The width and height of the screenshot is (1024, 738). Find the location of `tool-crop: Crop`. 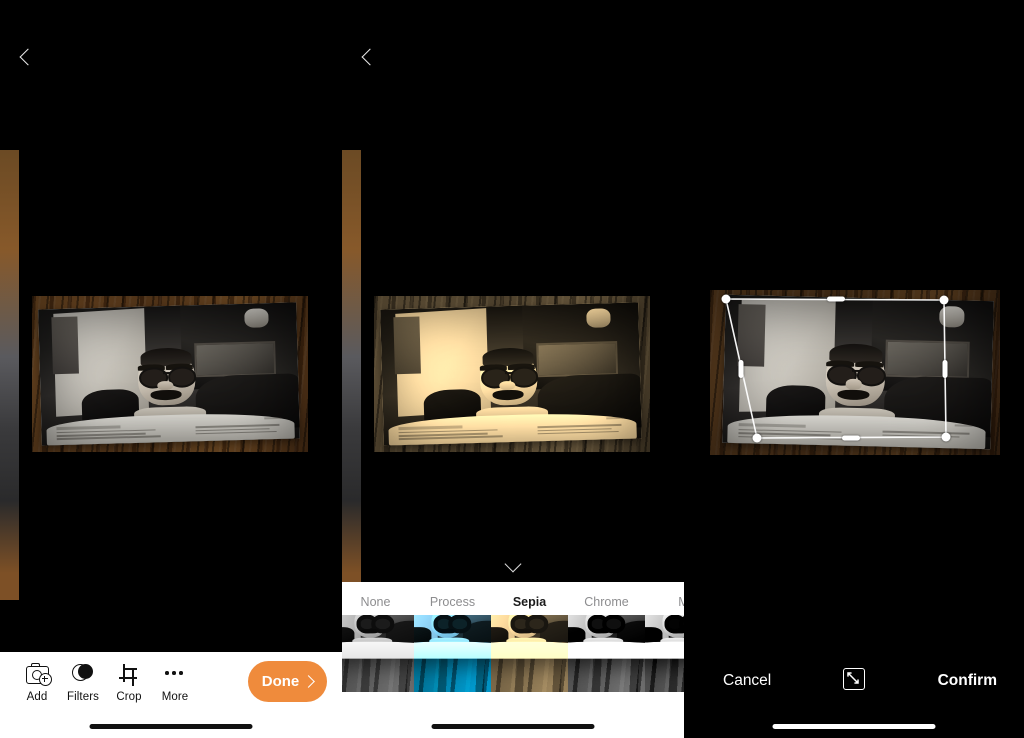

tool-crop: Crop is located at coordinates (129, 682).